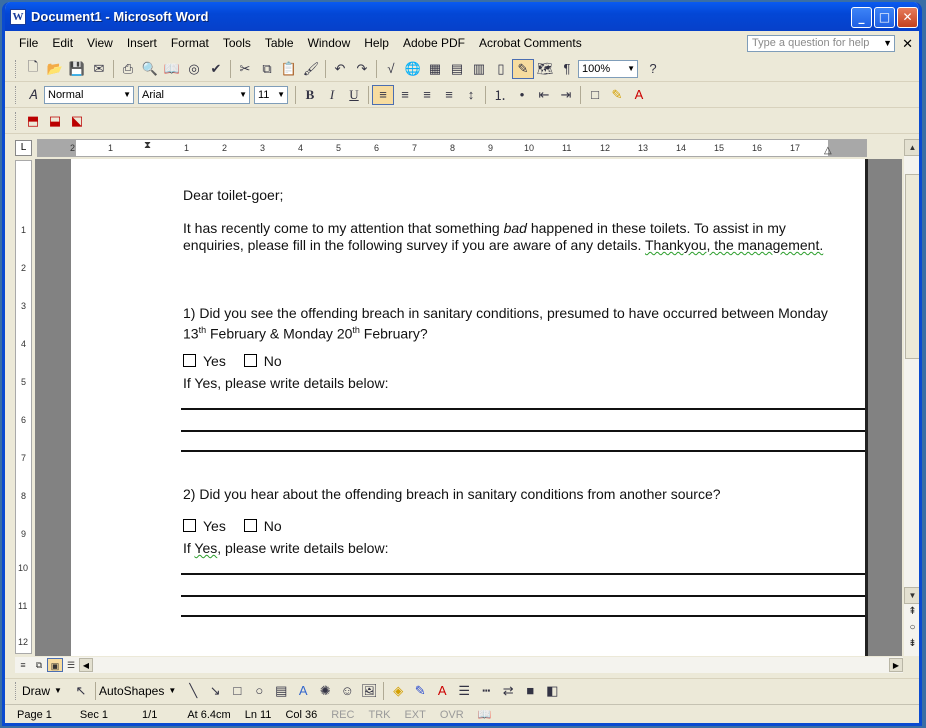 Image resolution: width=926 pixels, height=728 pixels. Describe the element at coordinates (28, 43) in the screenshot. I see `menu-file: File` at that location.